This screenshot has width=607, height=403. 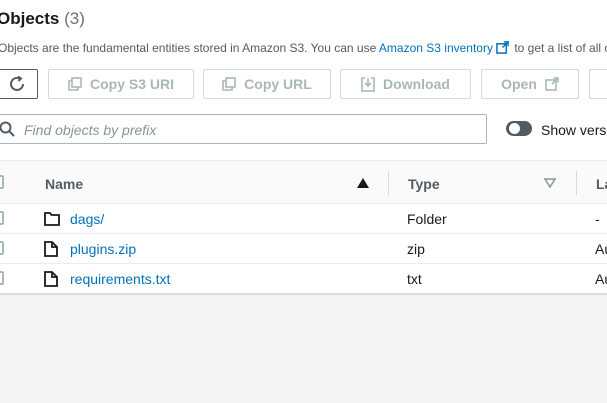 I want to click on object-name-link: dags/, so click(x=87, y=219).